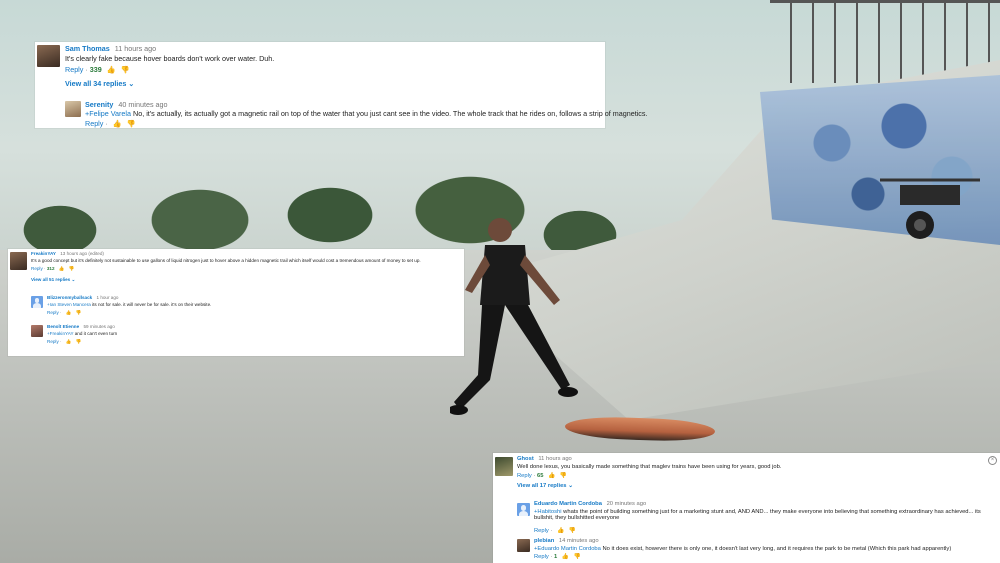 The width and height of the screenshot is (1000, 563). I want to click on like-count: 1, so click(556, 557).